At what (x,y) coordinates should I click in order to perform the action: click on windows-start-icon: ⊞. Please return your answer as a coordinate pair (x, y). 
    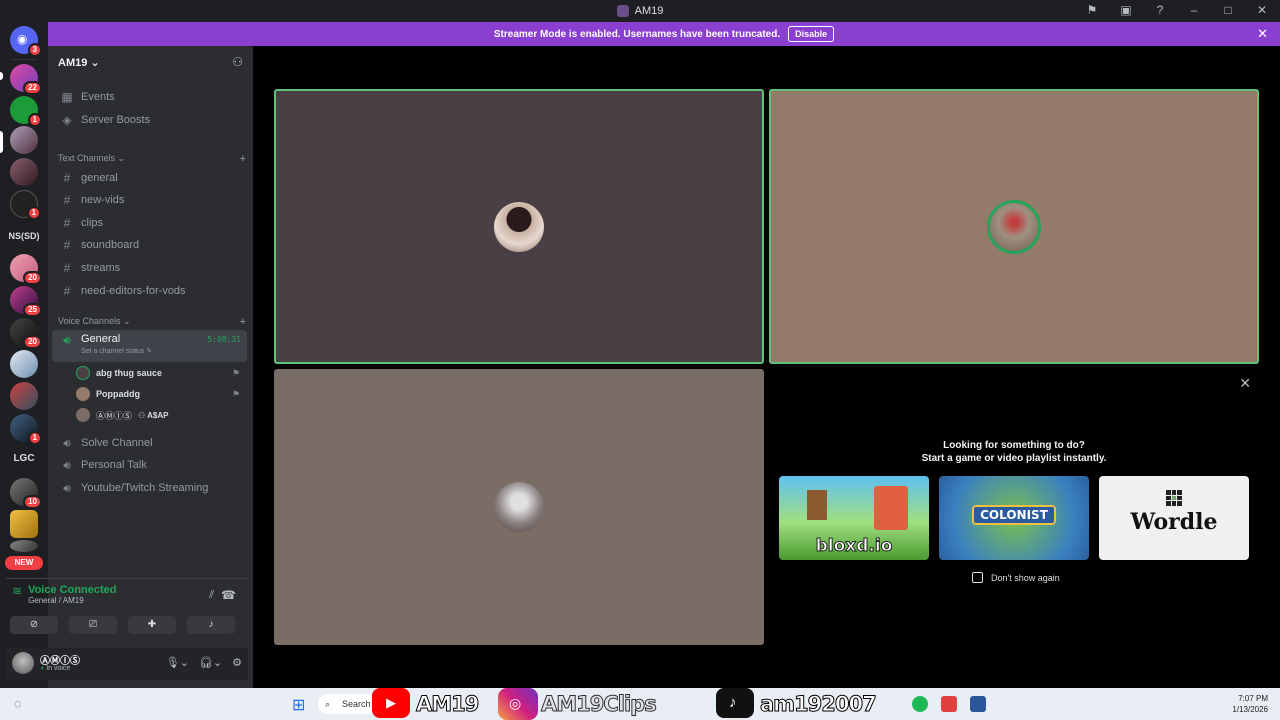
    Looking at the image, I should click on (298, 705).